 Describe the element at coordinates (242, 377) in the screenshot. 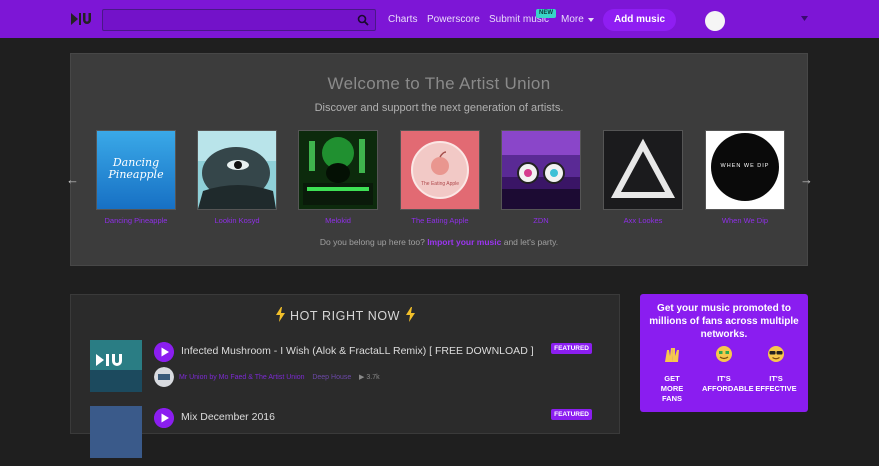

I see `uploader-link: Mr Union by Mo Faed & The Artist Union` at that location.